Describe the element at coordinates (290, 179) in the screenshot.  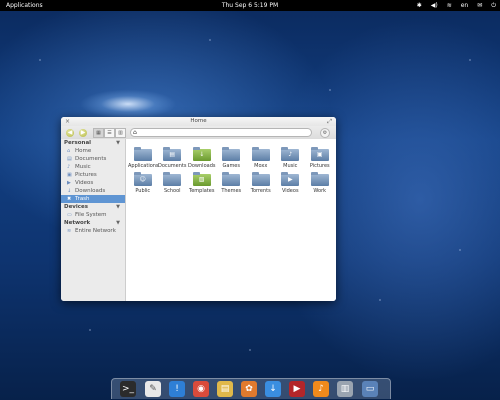
I see `folder-videos-icon: ▶` at that location.